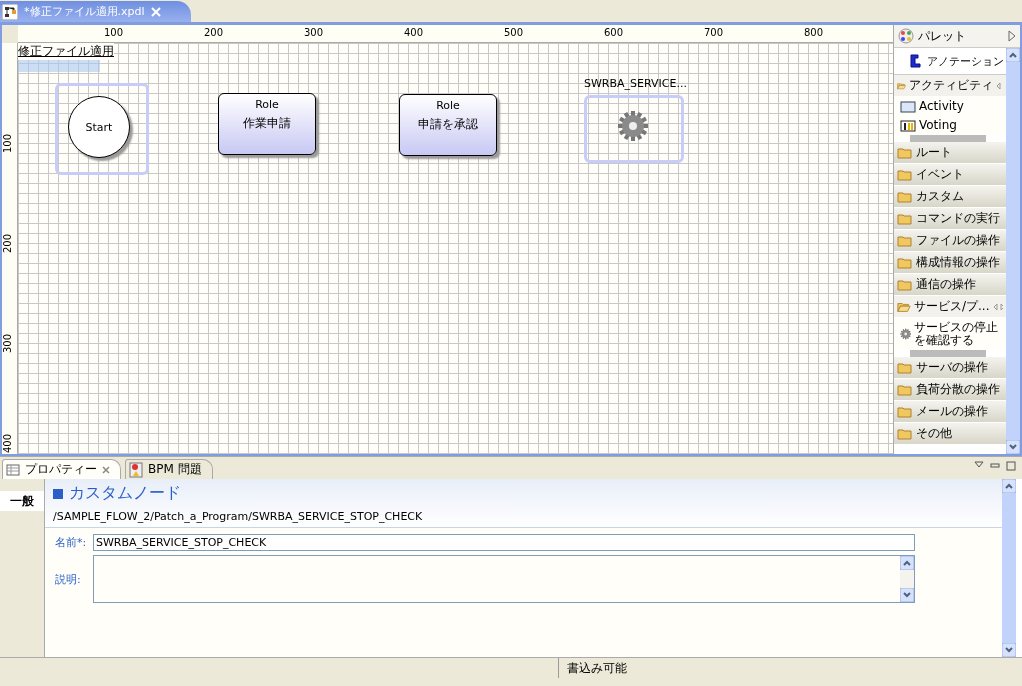  I want to click on ruler-corner, so click(10, 34).